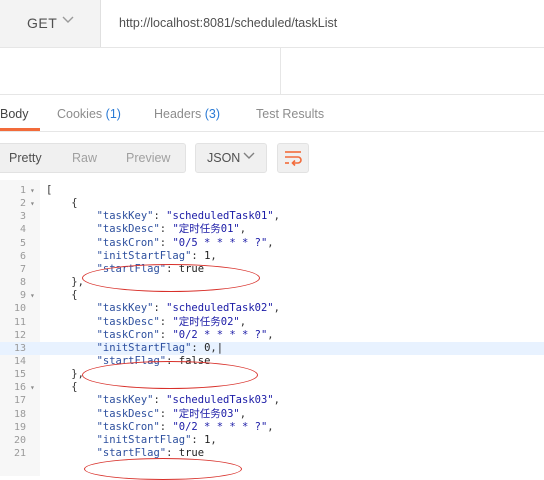  I want to click on tab-cookies: Cookies (1), so click(89, 114).